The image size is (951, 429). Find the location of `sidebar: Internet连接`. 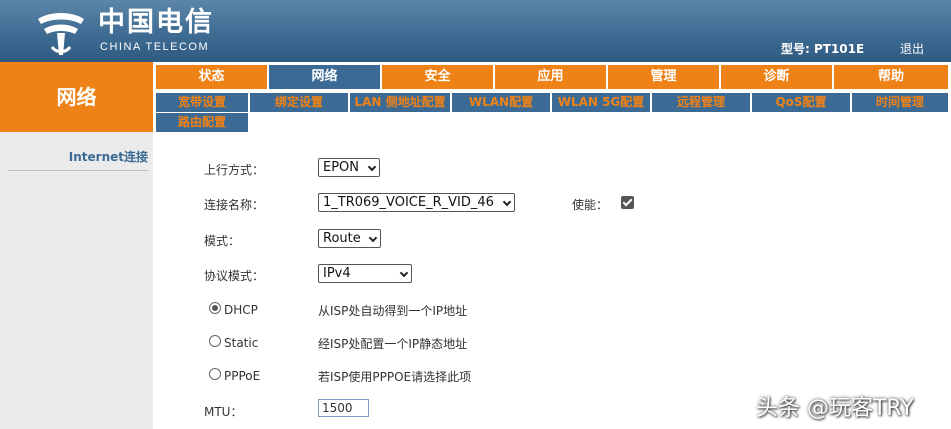

sidebar: Internet连接 is located at coordinates (76, 280).